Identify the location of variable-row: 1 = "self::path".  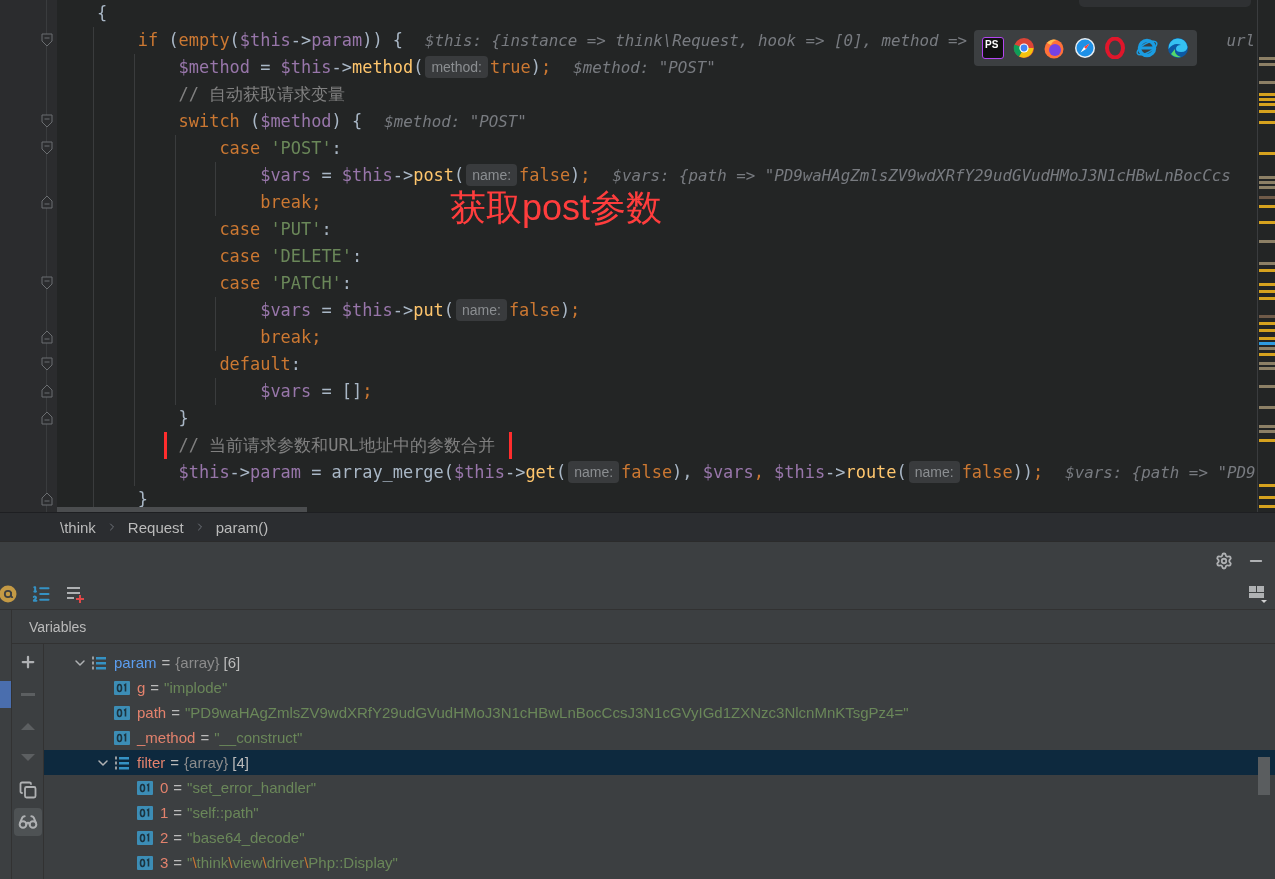
(659, 812).